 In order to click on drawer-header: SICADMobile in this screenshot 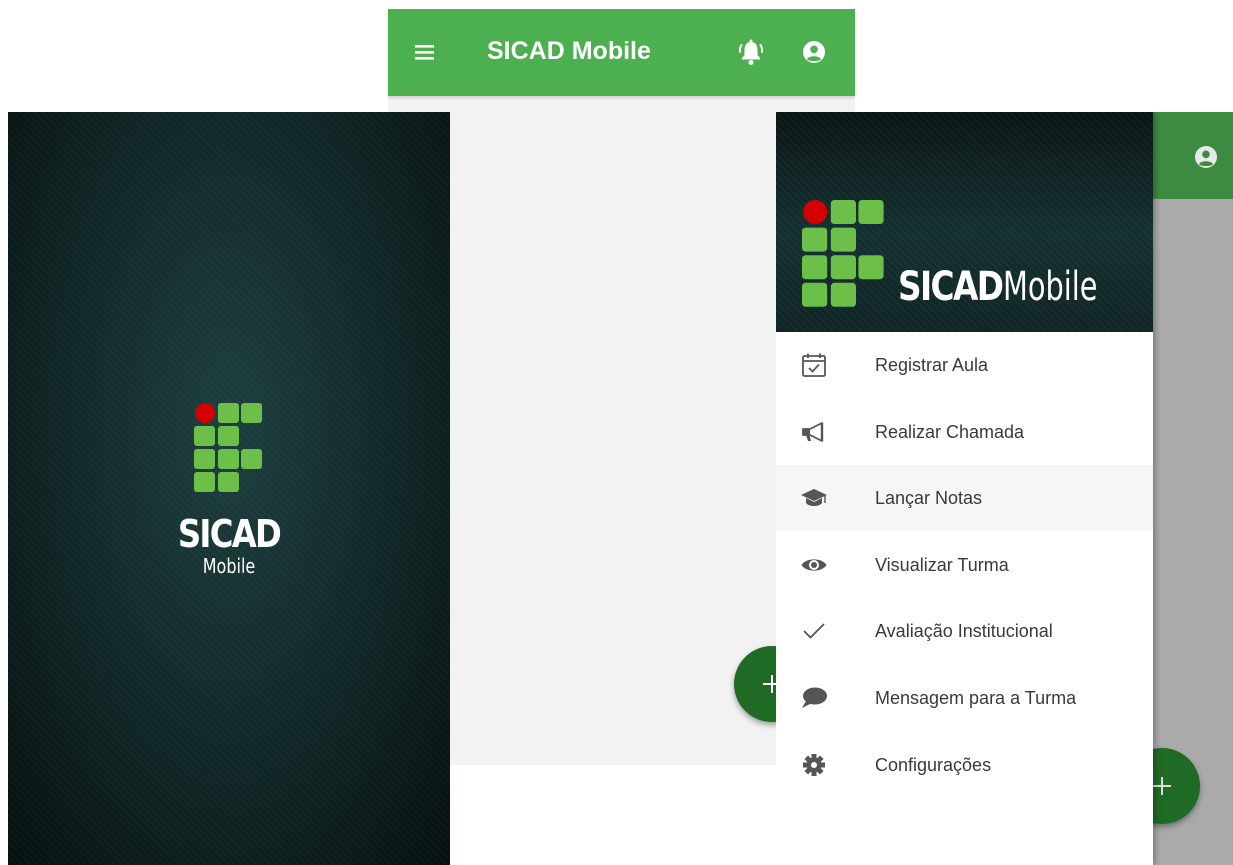, I will do `click(964, 222)`.